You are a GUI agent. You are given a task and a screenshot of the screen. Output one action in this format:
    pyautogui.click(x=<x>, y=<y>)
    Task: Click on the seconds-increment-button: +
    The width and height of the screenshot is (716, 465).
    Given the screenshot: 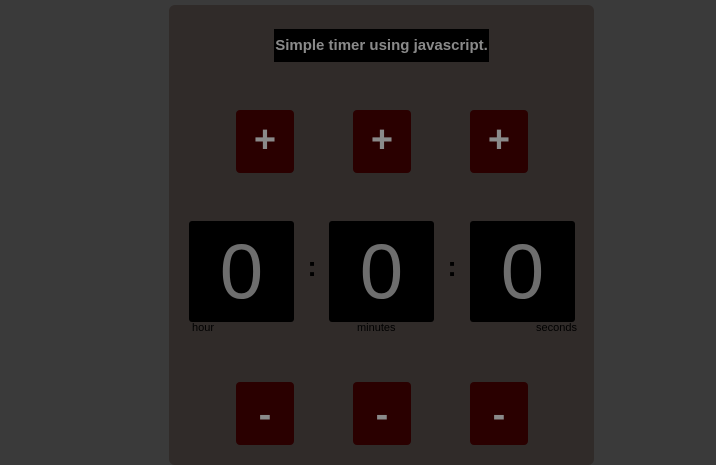 What is the action you would take?
    pyautogui.click(x=499, y=141)
    